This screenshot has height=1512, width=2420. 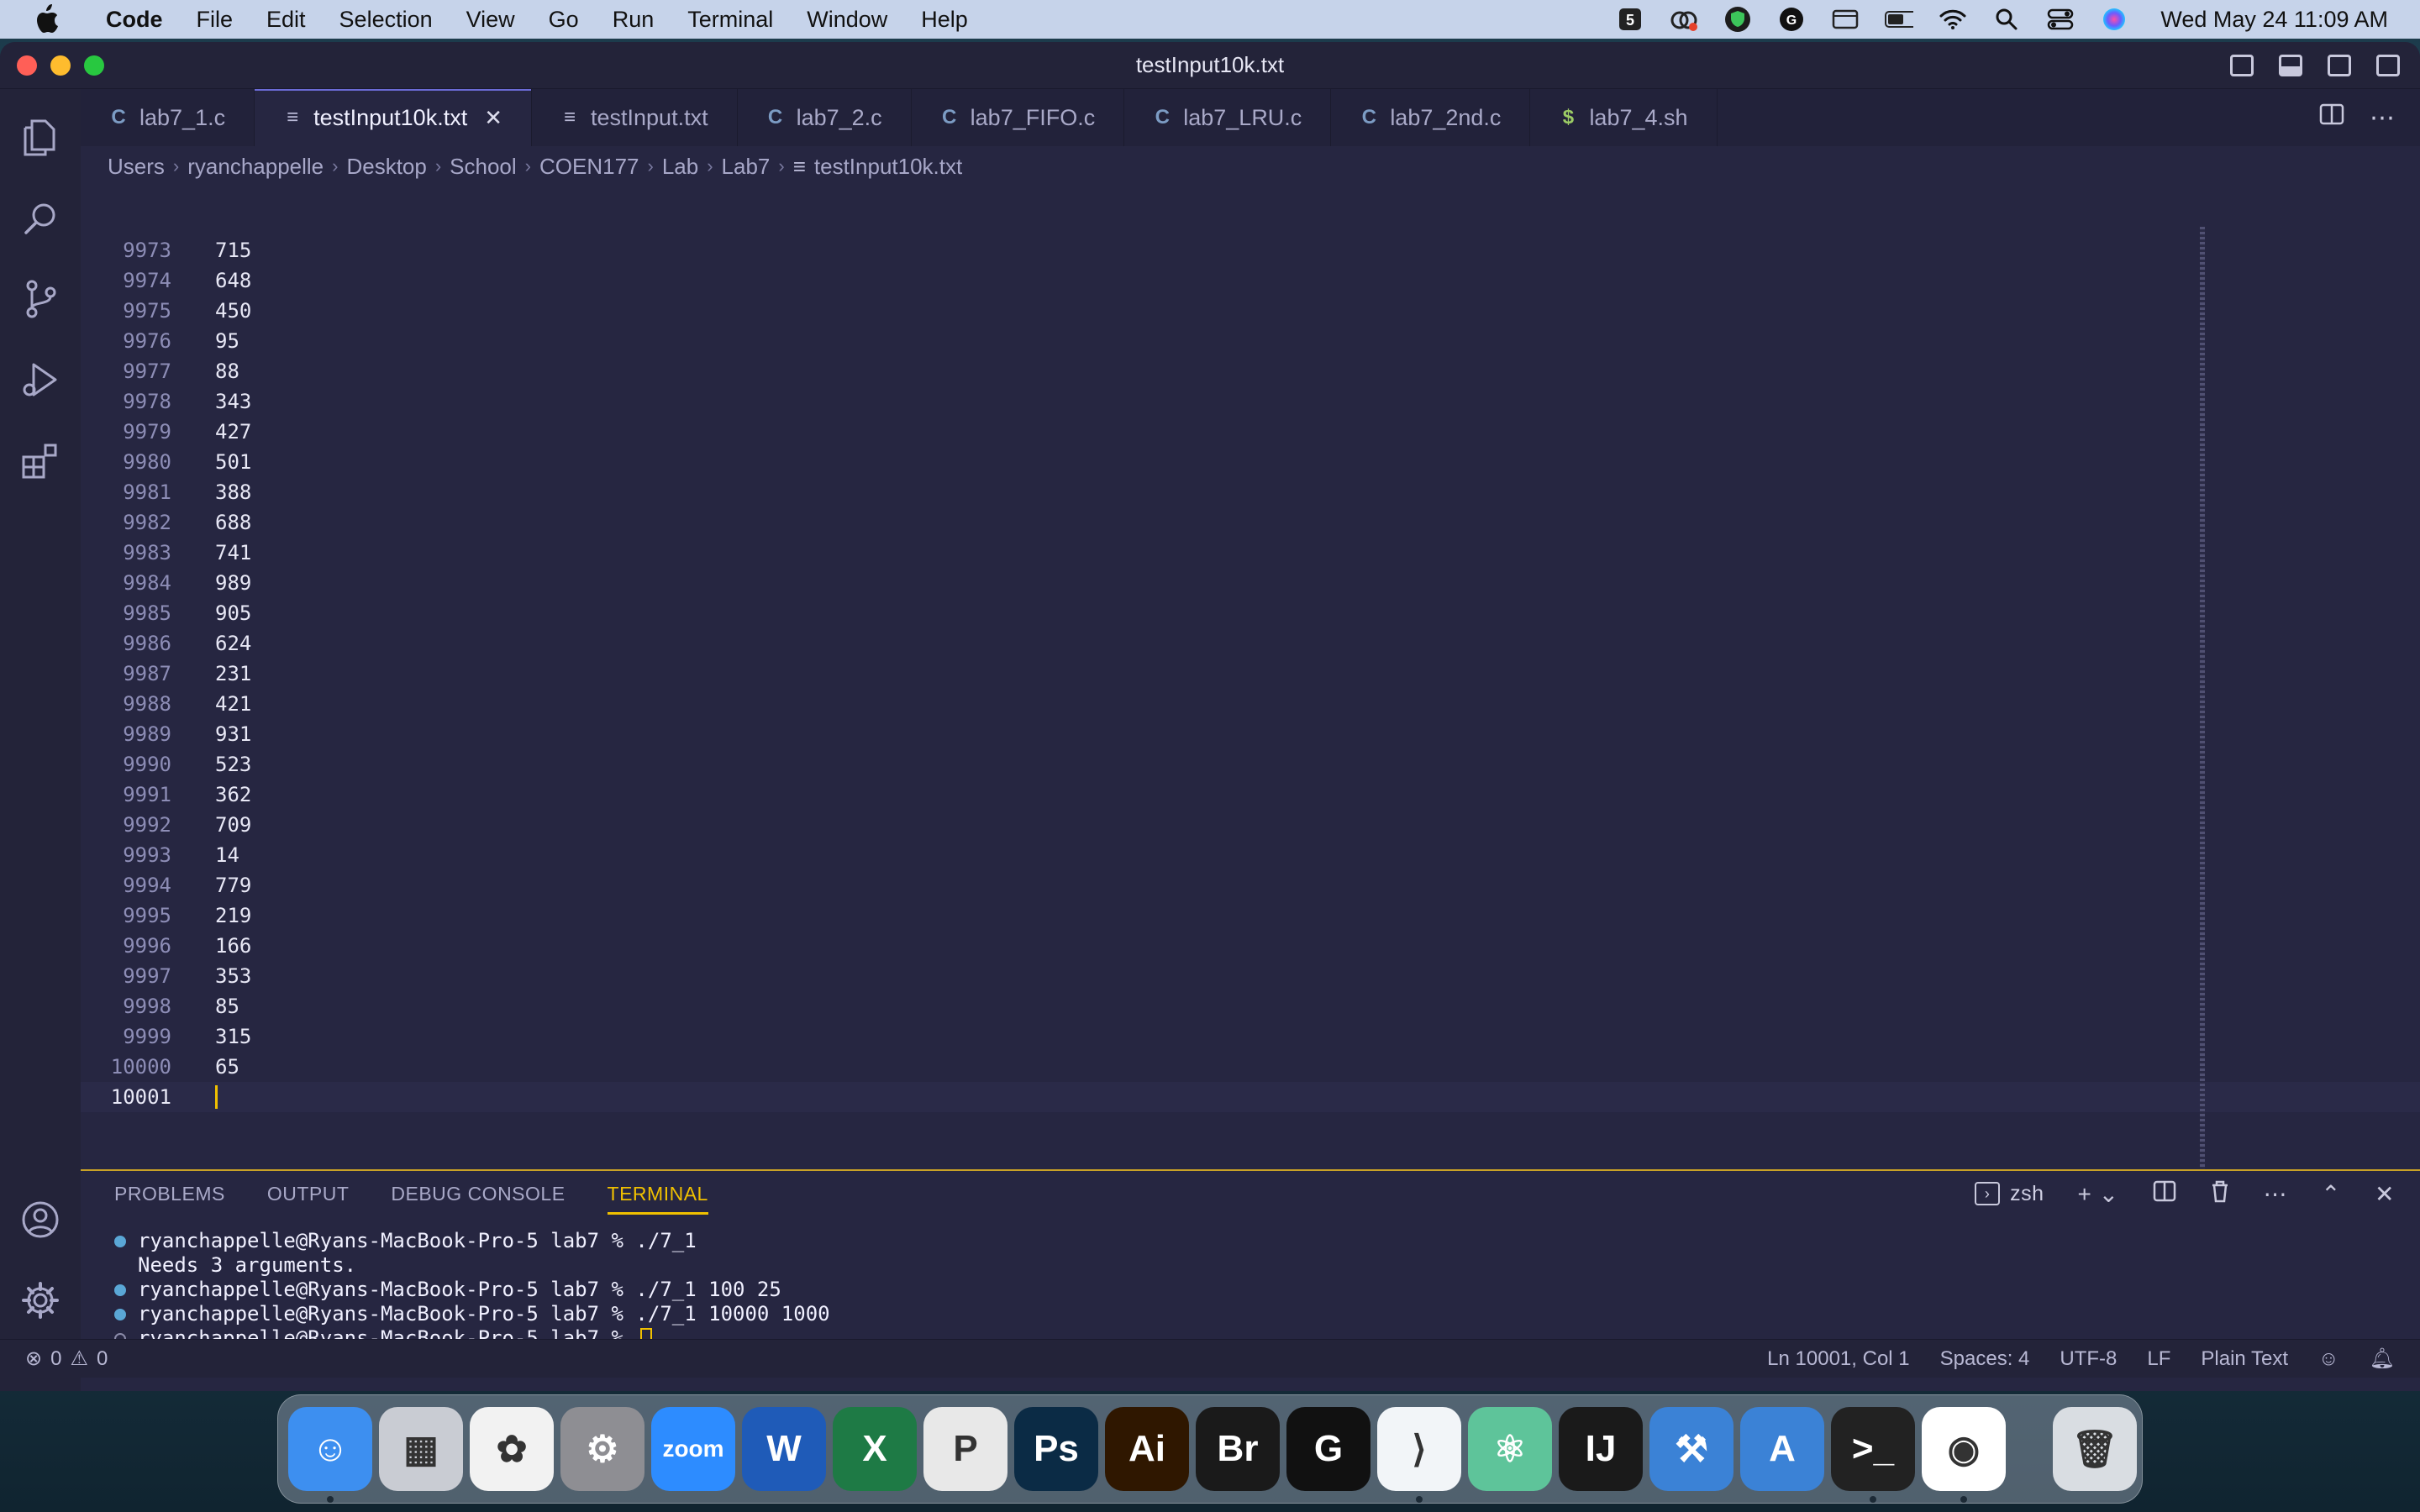 What do you see at coordinates (2242, 65) in the screenshot?
I see `toggle-primary-sidebar-icon` at bounding box center [2242, 65].